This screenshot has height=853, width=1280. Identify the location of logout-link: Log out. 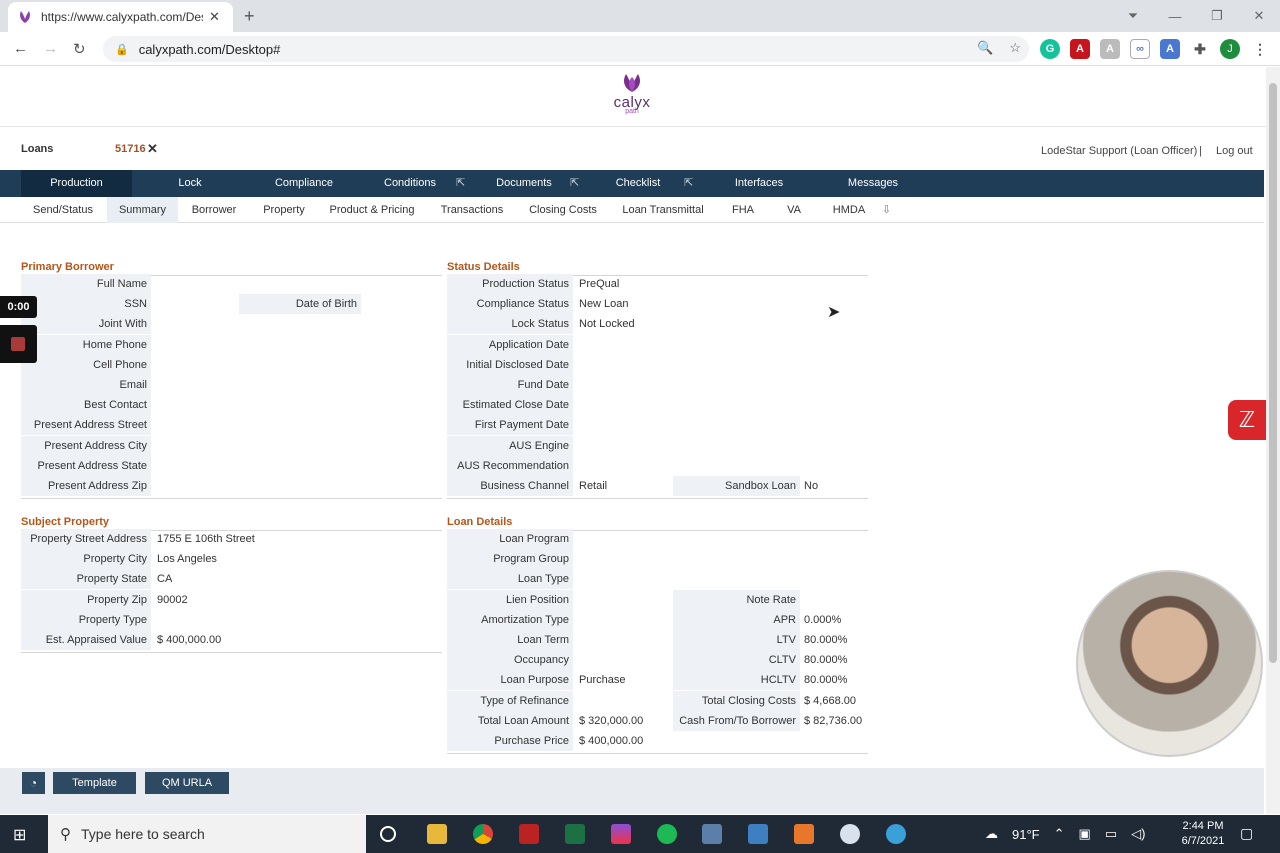
(1234, 151).